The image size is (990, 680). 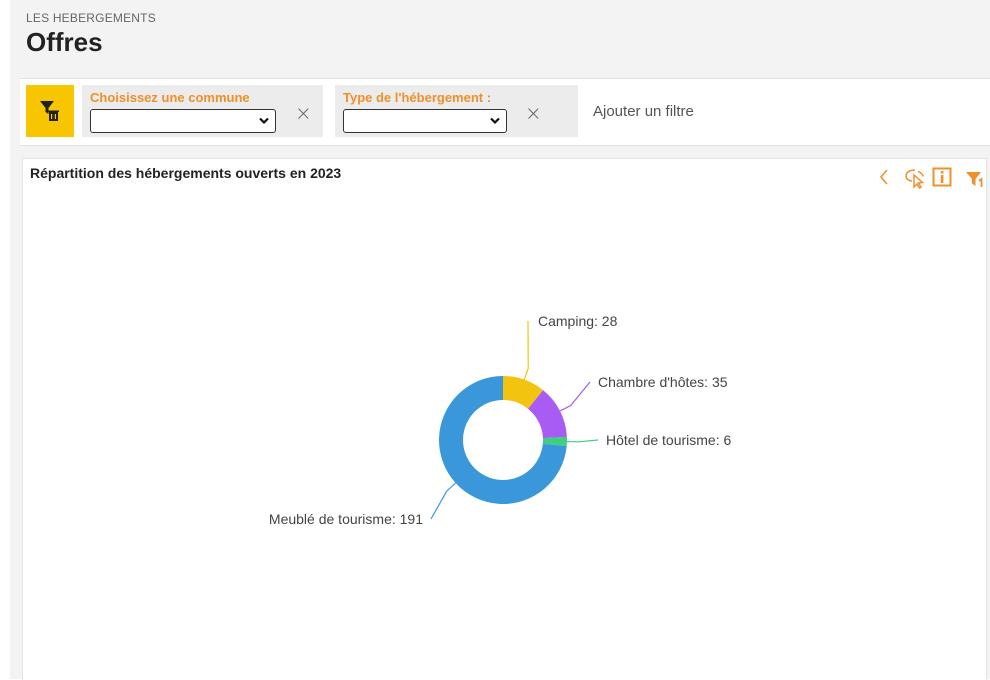 I want to click on commune-select, so click(x=183, y=121).